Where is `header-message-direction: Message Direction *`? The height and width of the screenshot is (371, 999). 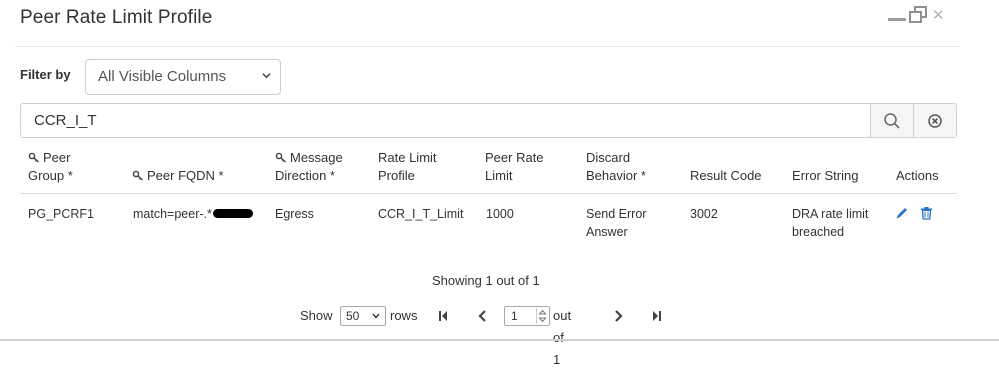 header-message-direction: Message Direction * is located at coordinates (309, 167).